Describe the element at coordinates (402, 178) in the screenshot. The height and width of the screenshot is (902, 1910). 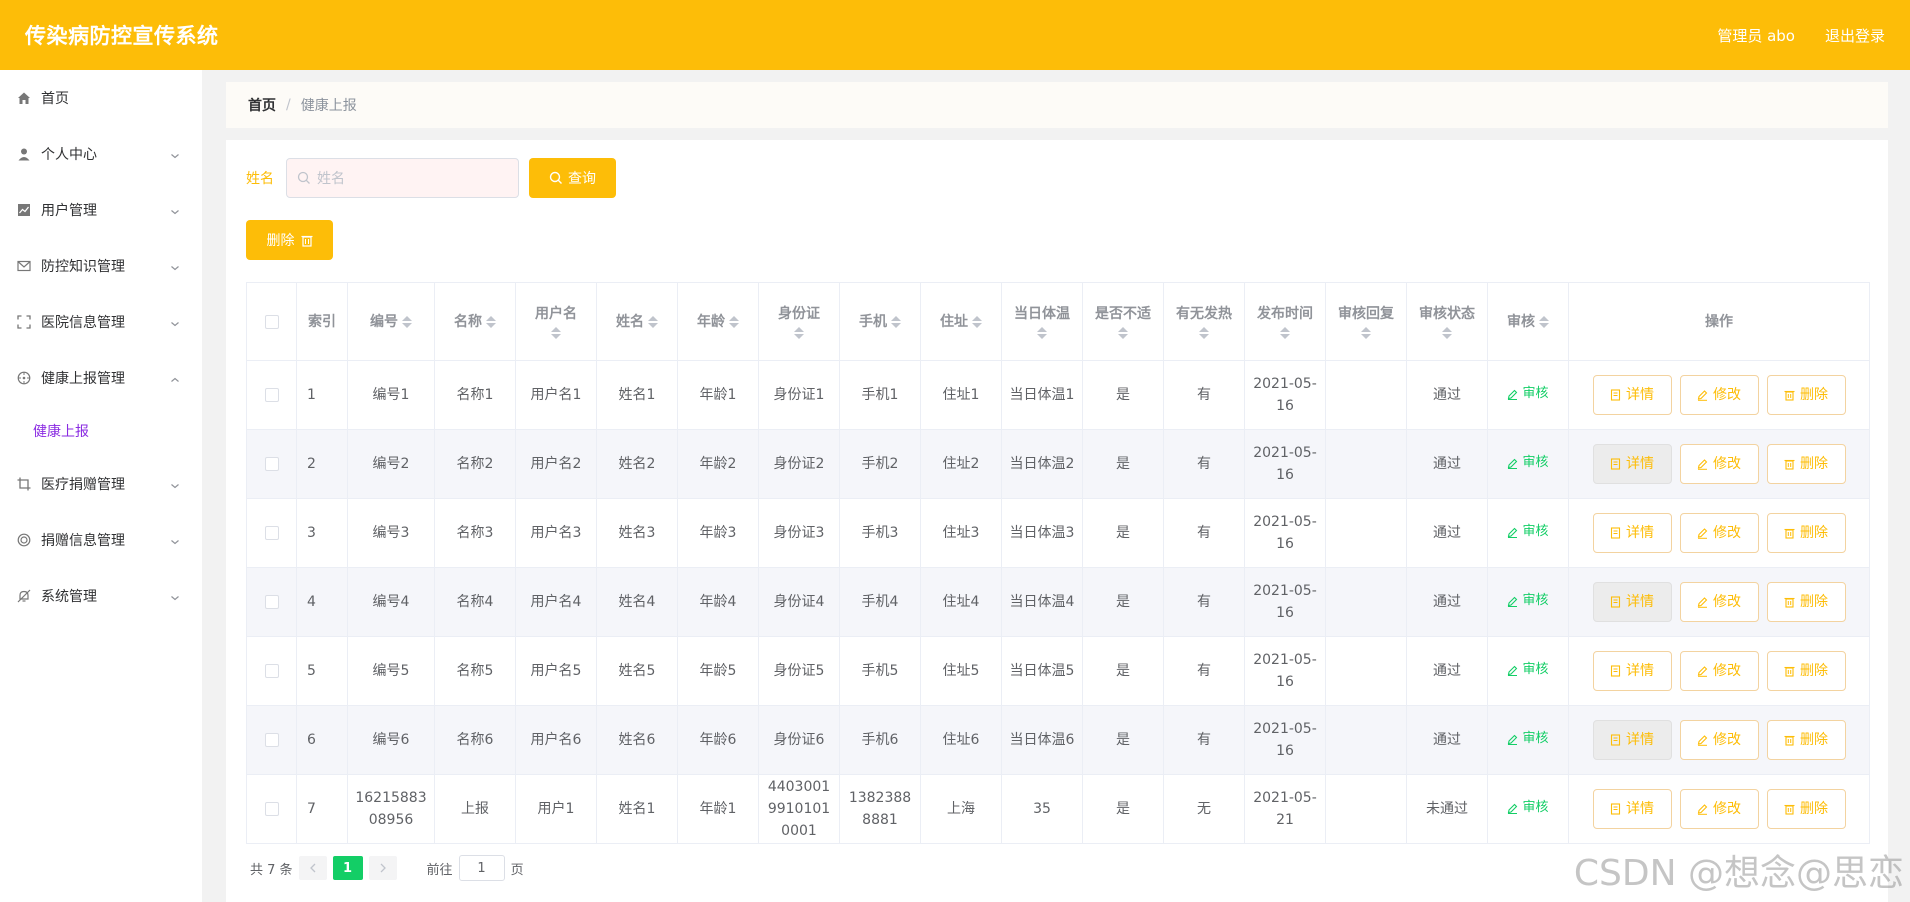
I see `search-input: 姓名` at that location.